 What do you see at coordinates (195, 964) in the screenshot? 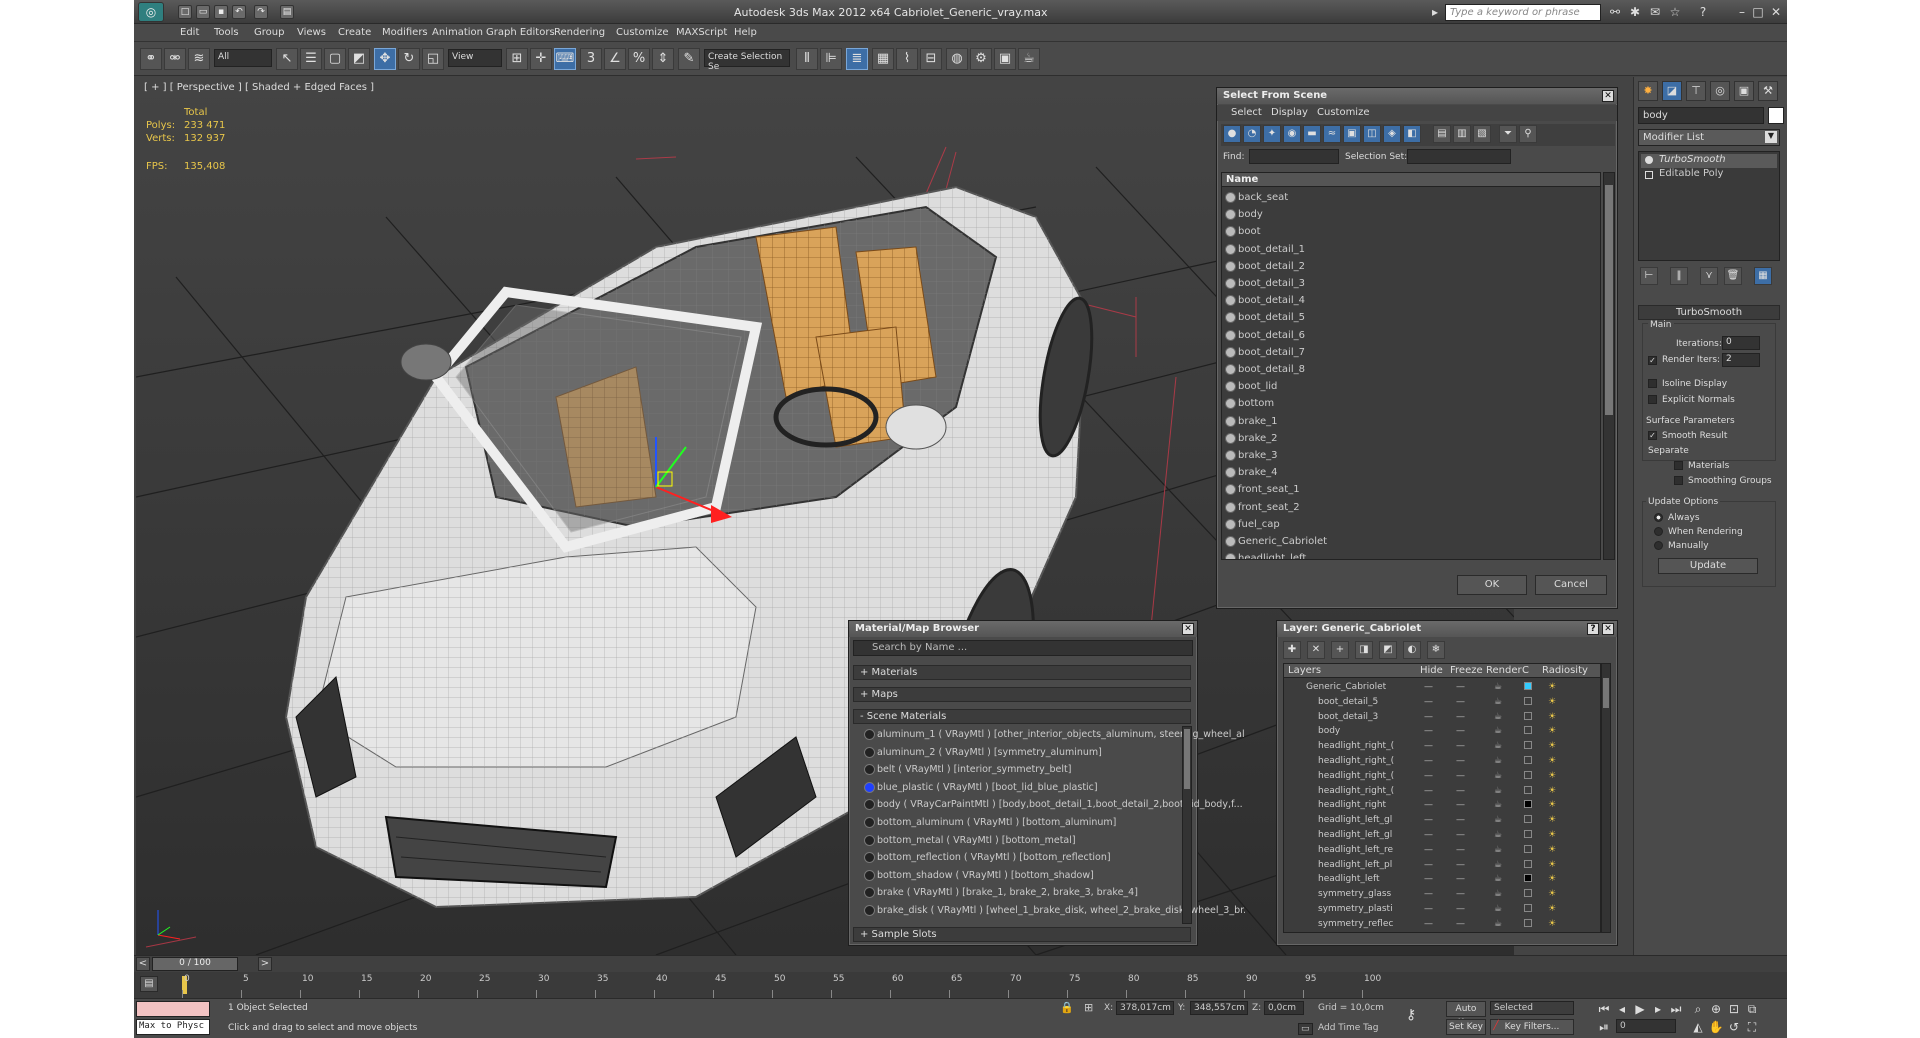
I see `time-slider-thumb: 0 / 100` at bounding box center [195, 964].